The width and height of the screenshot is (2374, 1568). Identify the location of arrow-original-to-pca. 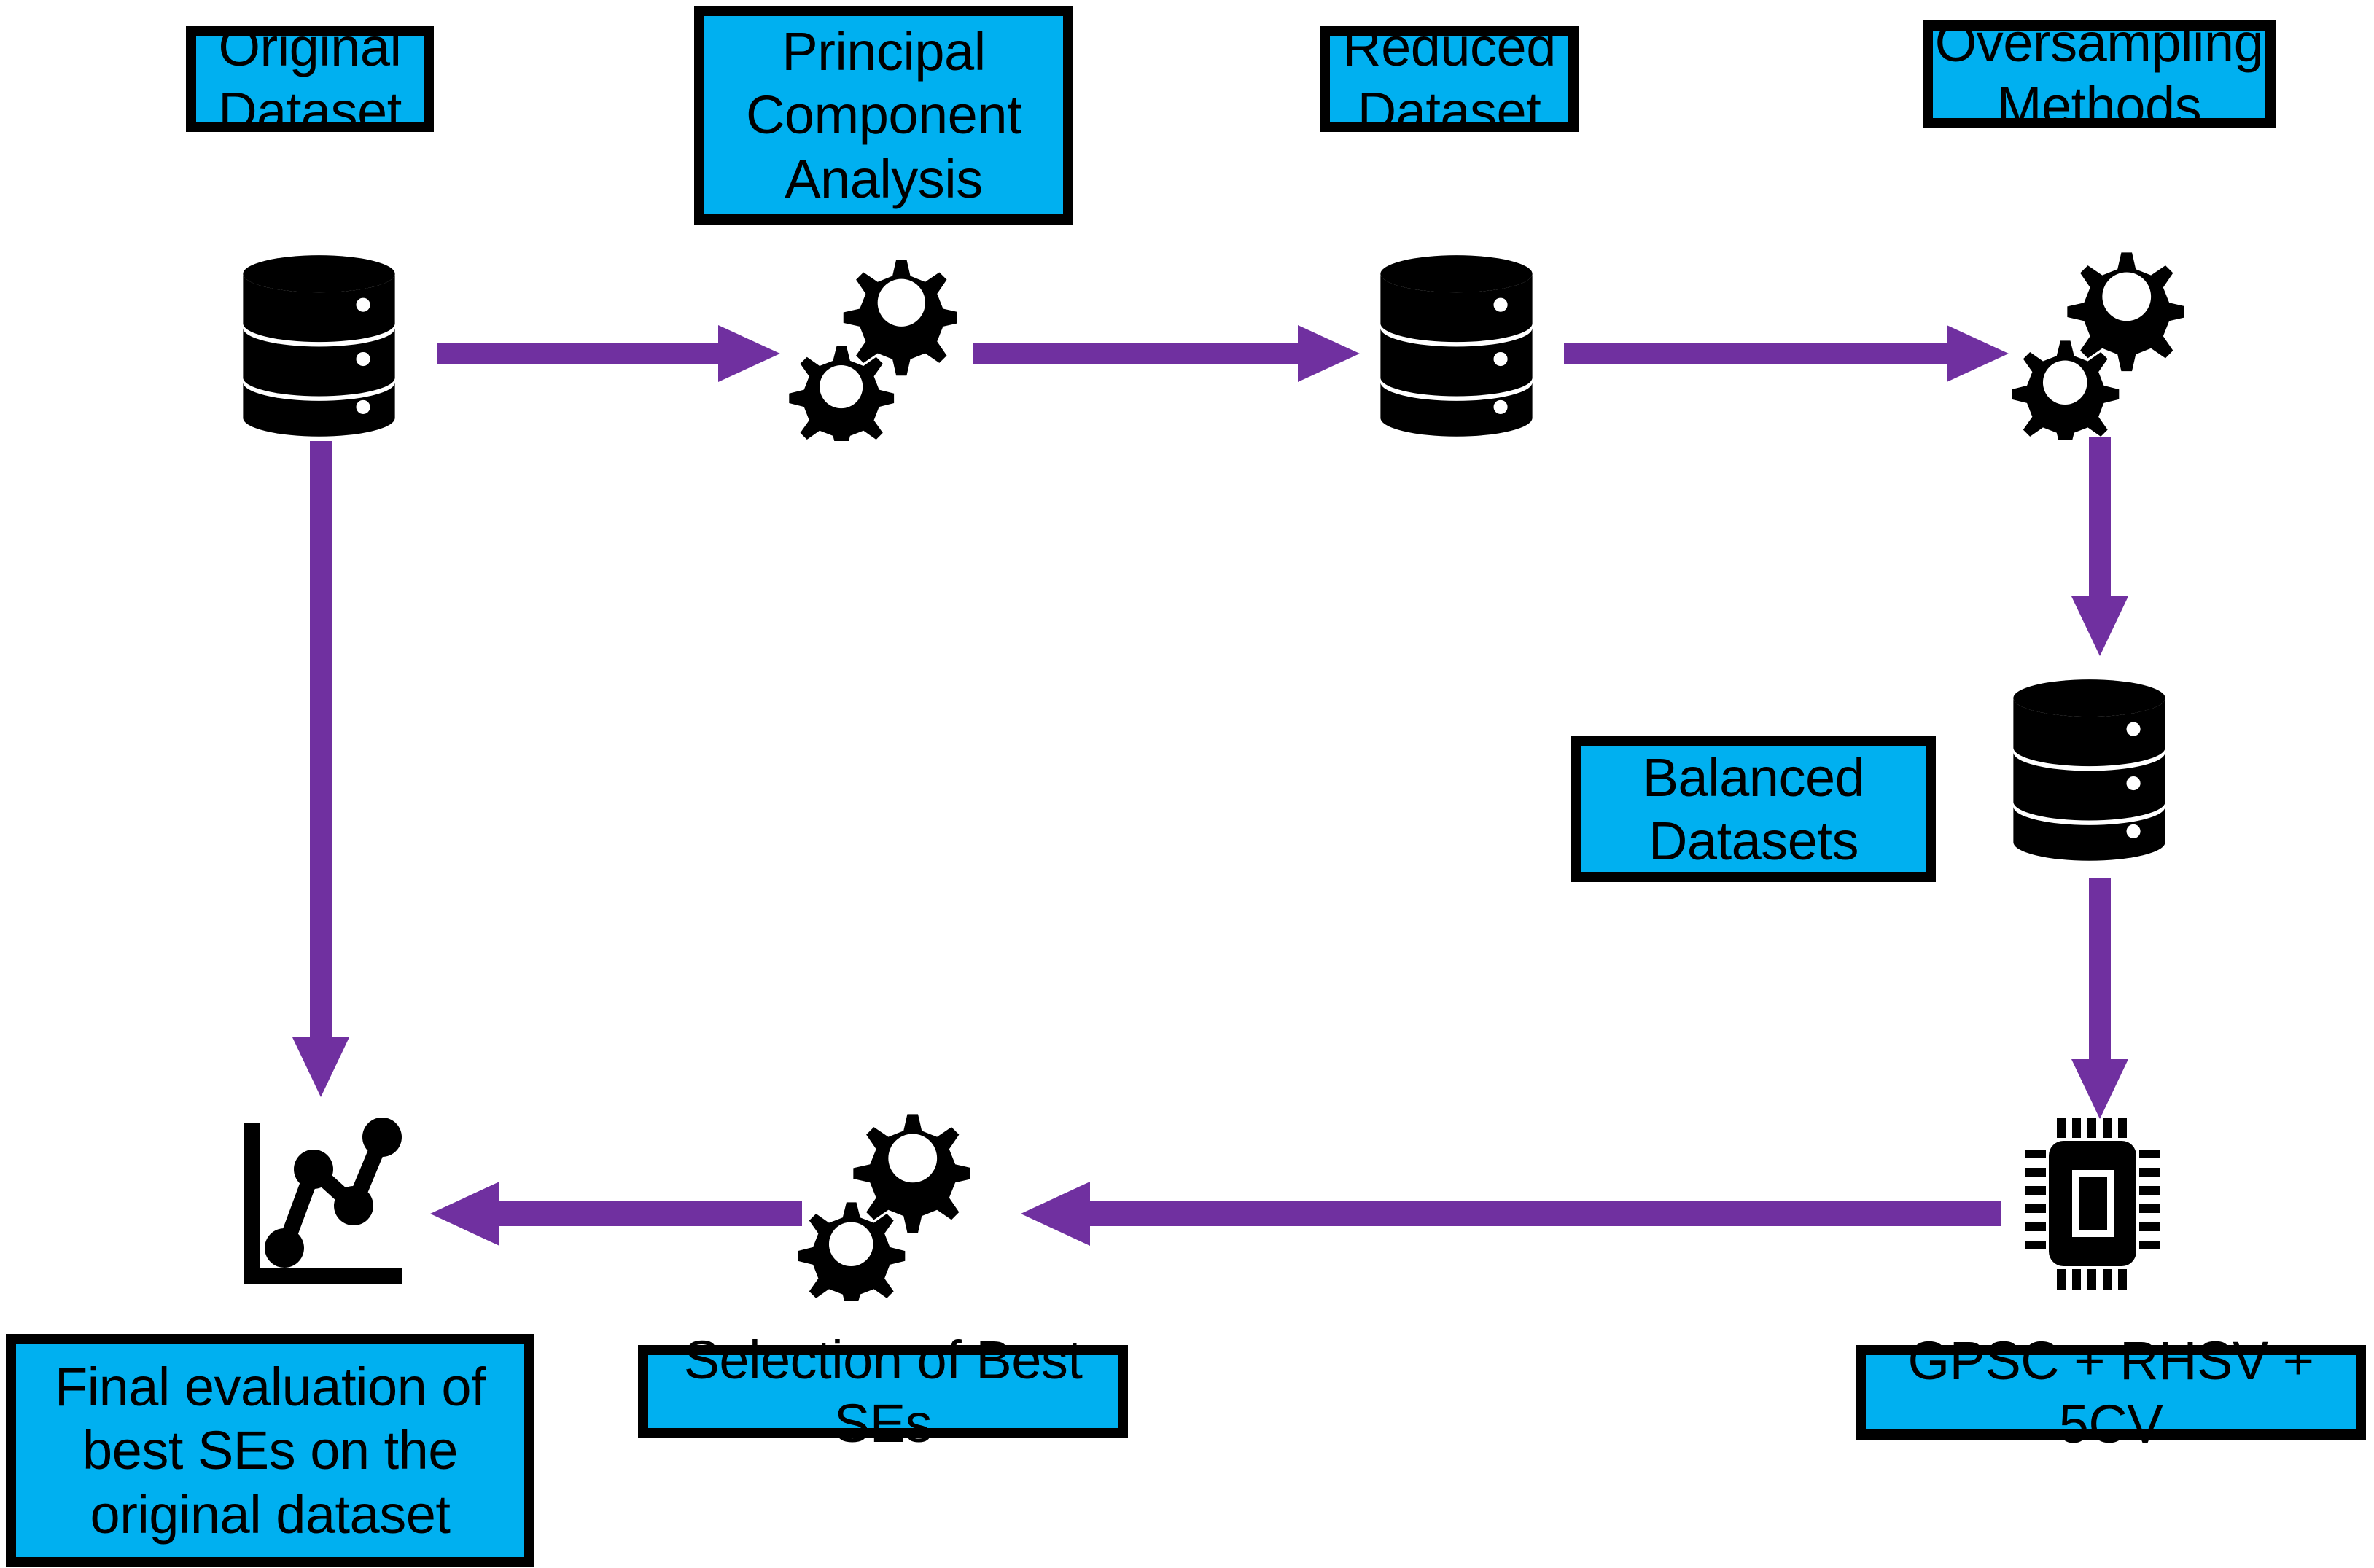
(608, 354).